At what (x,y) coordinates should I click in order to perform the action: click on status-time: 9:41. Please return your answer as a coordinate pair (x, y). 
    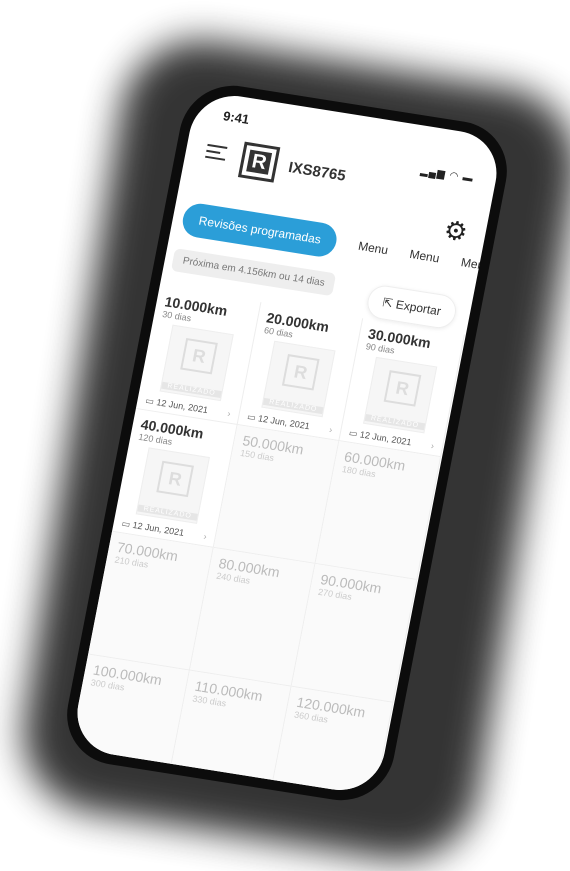
    Looking at the image, I should click on (236, 117).